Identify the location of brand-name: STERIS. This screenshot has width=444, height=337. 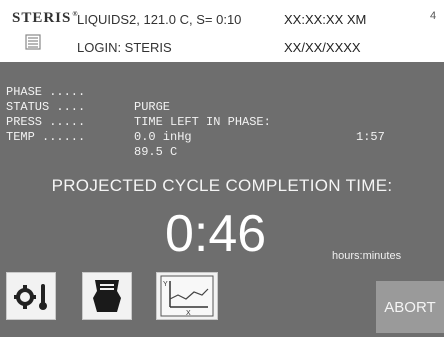
(42, 18).